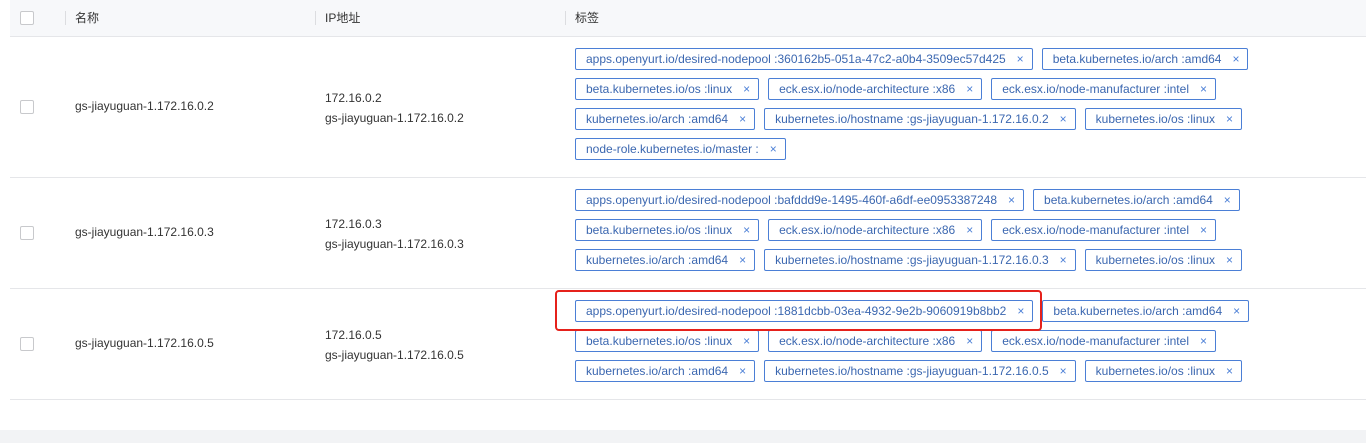 The image size is (1366, 443). I want to click on node-ip: 172.16.0.2, so click(353, 98).